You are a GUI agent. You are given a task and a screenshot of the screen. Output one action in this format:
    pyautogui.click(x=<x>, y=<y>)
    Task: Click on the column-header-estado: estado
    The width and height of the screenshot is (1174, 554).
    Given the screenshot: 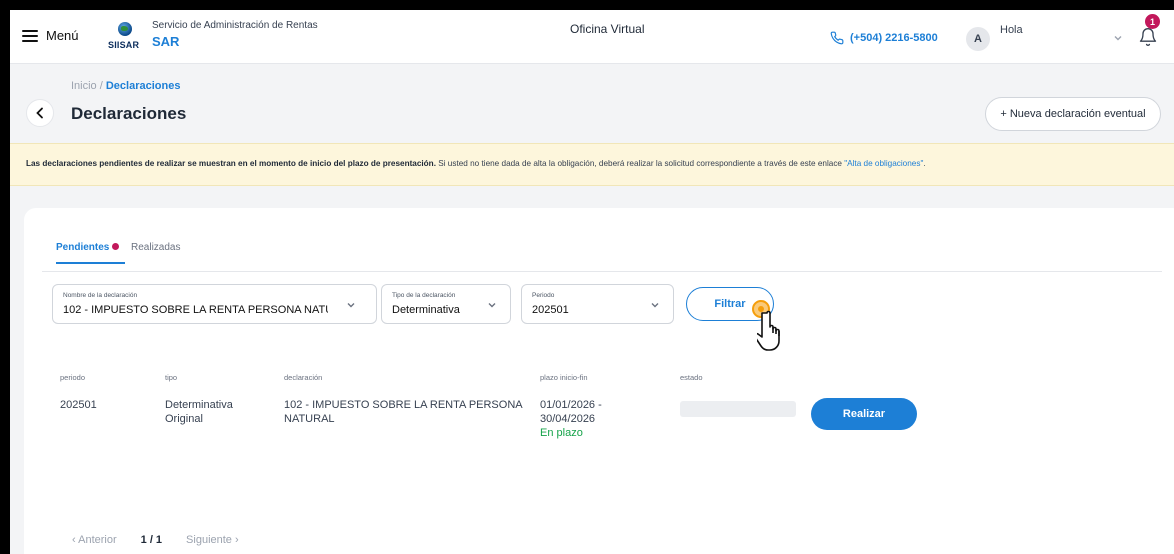 What is the action you would take?
    pyautogui.click(x=691, y=377)
    